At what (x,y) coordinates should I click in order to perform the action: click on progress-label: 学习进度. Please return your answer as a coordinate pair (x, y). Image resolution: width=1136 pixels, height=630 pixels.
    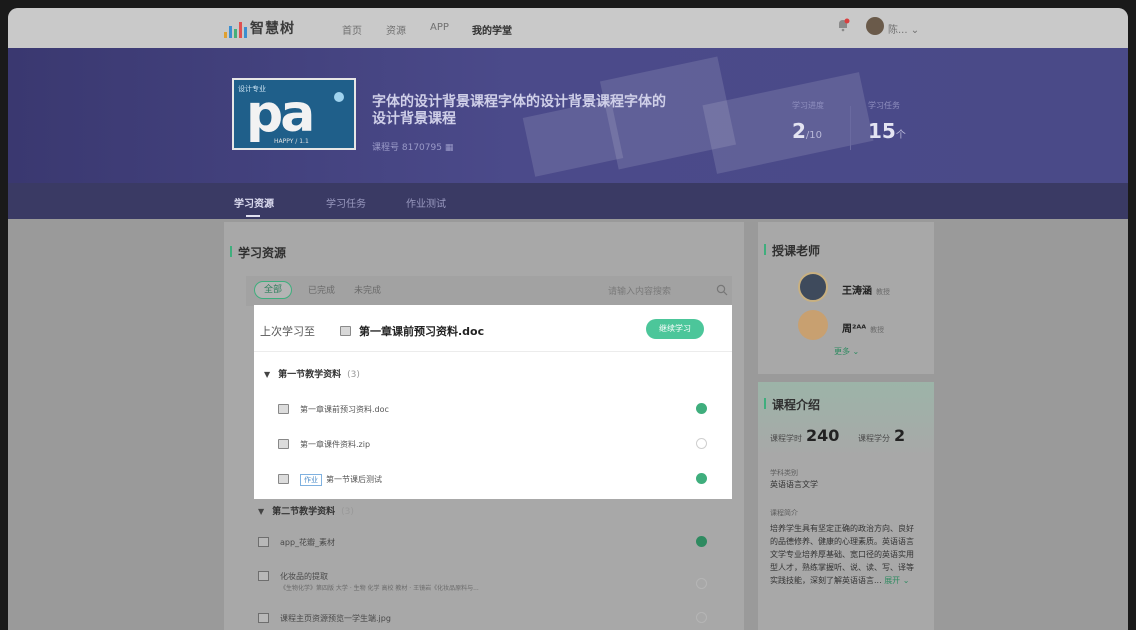
    Looking at the image, I should click on (808, 105).